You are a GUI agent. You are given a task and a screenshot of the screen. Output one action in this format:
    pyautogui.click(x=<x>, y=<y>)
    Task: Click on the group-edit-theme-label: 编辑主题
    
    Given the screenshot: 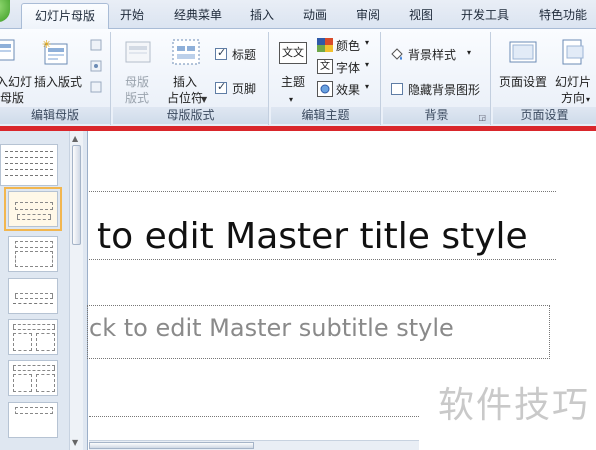 What is the action you would take?
    pyautogui.click(x=325, y=115)
    